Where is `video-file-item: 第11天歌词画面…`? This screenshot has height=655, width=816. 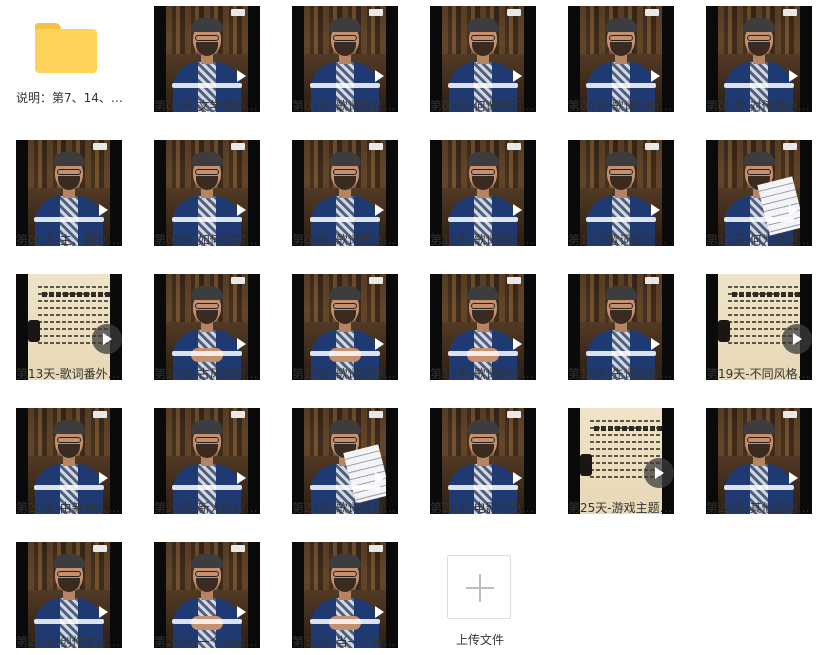 video-file-item: 第11天歌词画面… is located at coordinates (621, 203).